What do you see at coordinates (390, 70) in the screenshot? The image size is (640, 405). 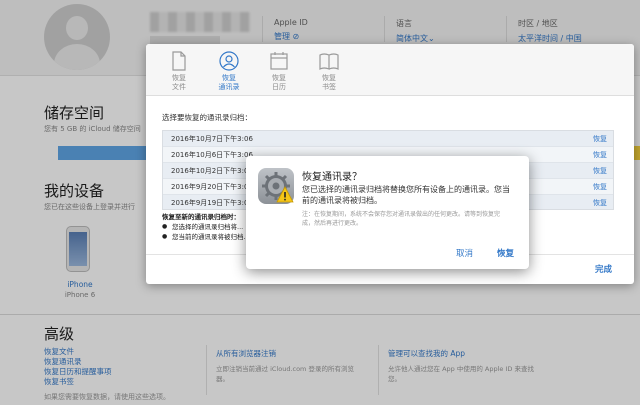 I see `restore-tabs: 恢复 文件 恢复 通讯录 恢复 日历 恢复 书签` at bounding box center [390, 70].